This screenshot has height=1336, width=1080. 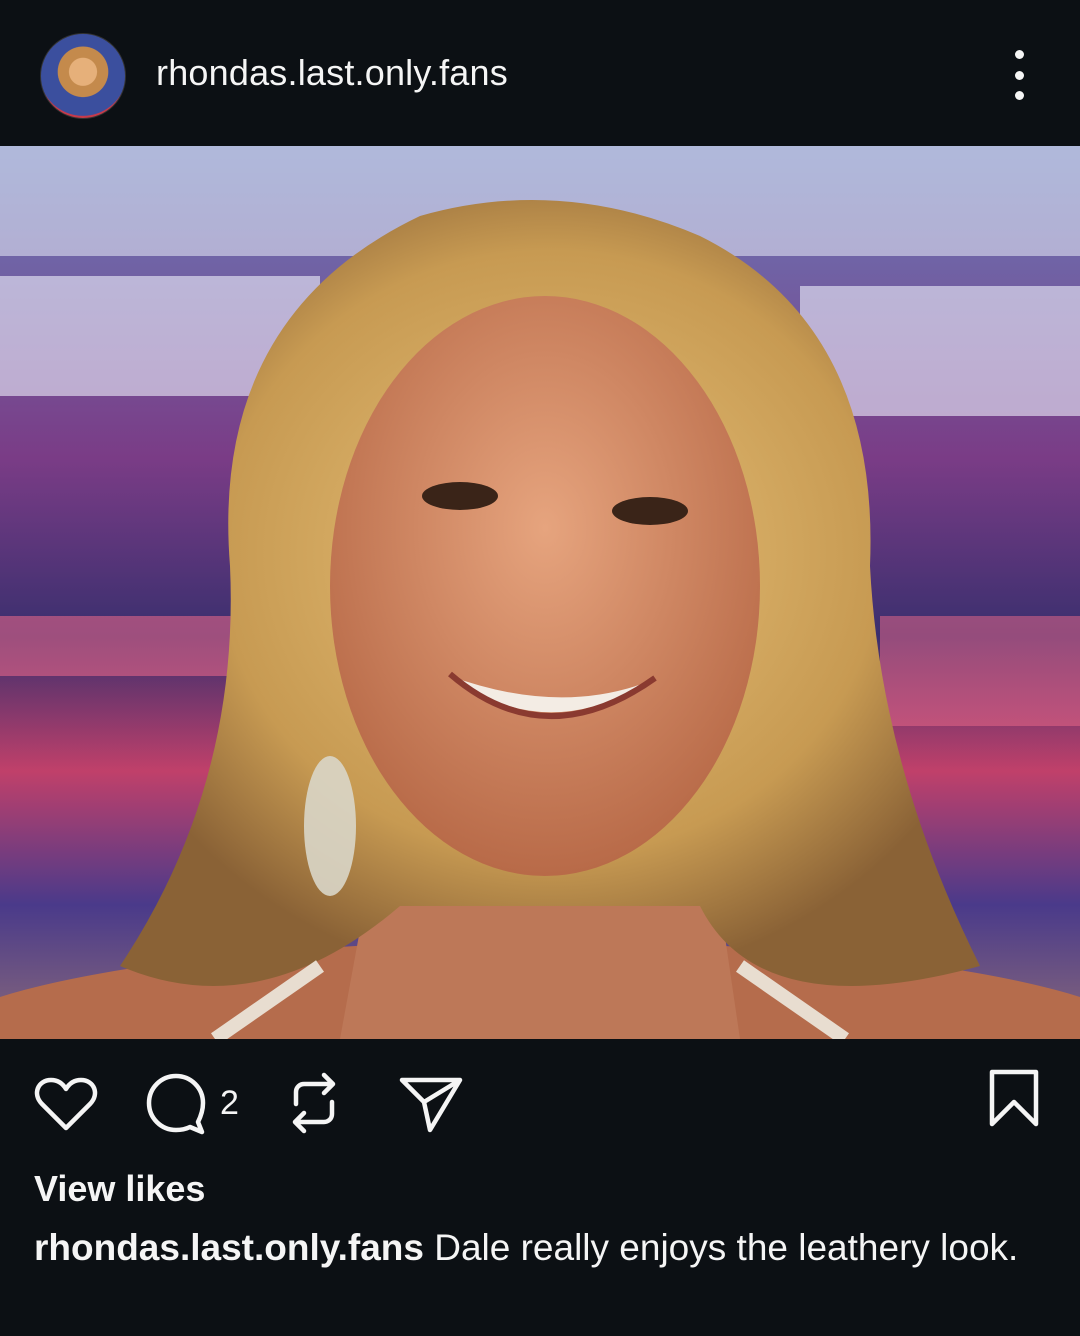 What do you see at coordinates (1014, 1100) in the screenshot?
I see `bookmark-icon` at bounding box center [1014, 1100].